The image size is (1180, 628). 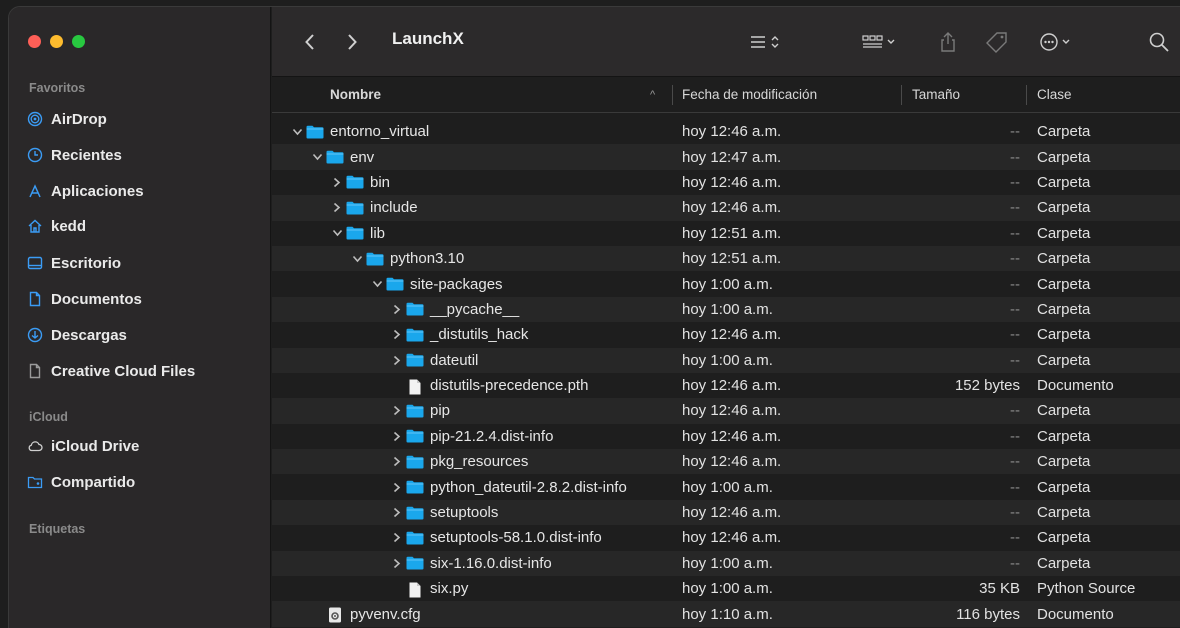 I want to click on table-row: six.py hoy 1:00 a.m. 35 KB Python Source, so click(x=726, y=588).